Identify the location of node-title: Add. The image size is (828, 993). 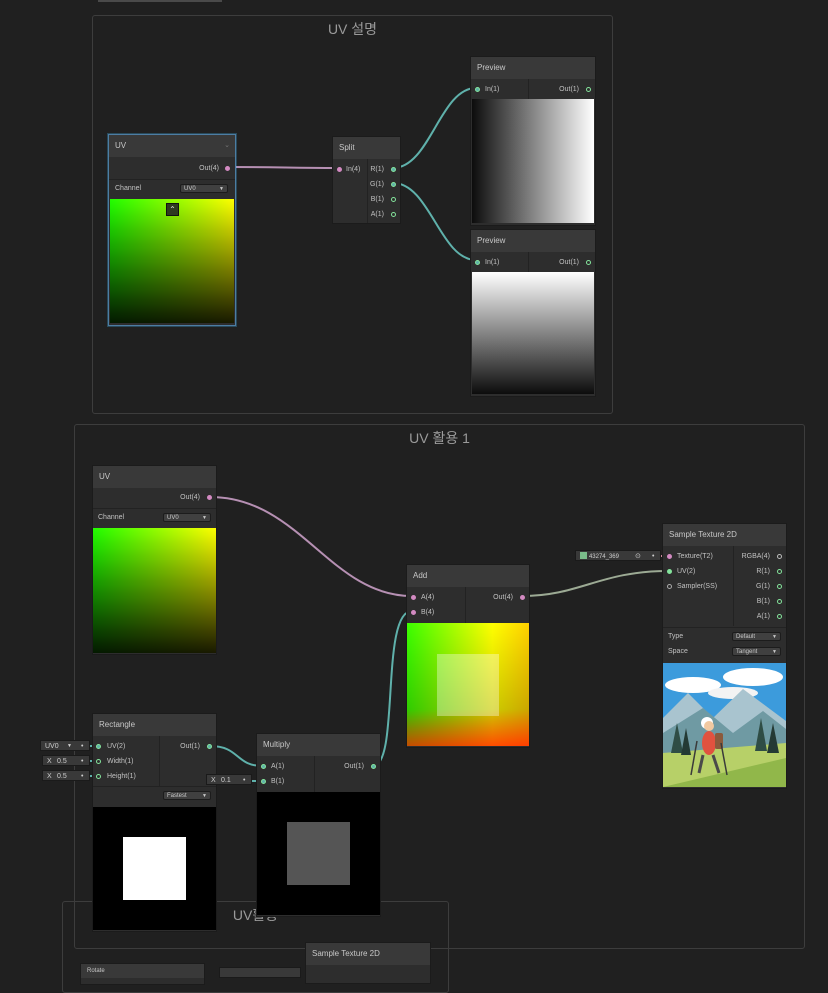
(468, 576).